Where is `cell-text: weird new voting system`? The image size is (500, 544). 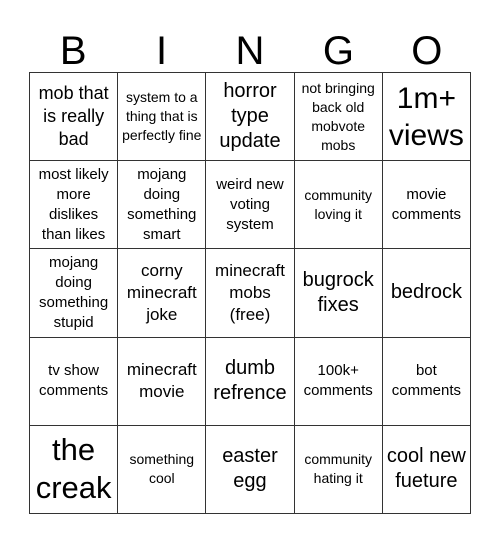
cell-text: weird new voting system is located at coordinates (250, 204).